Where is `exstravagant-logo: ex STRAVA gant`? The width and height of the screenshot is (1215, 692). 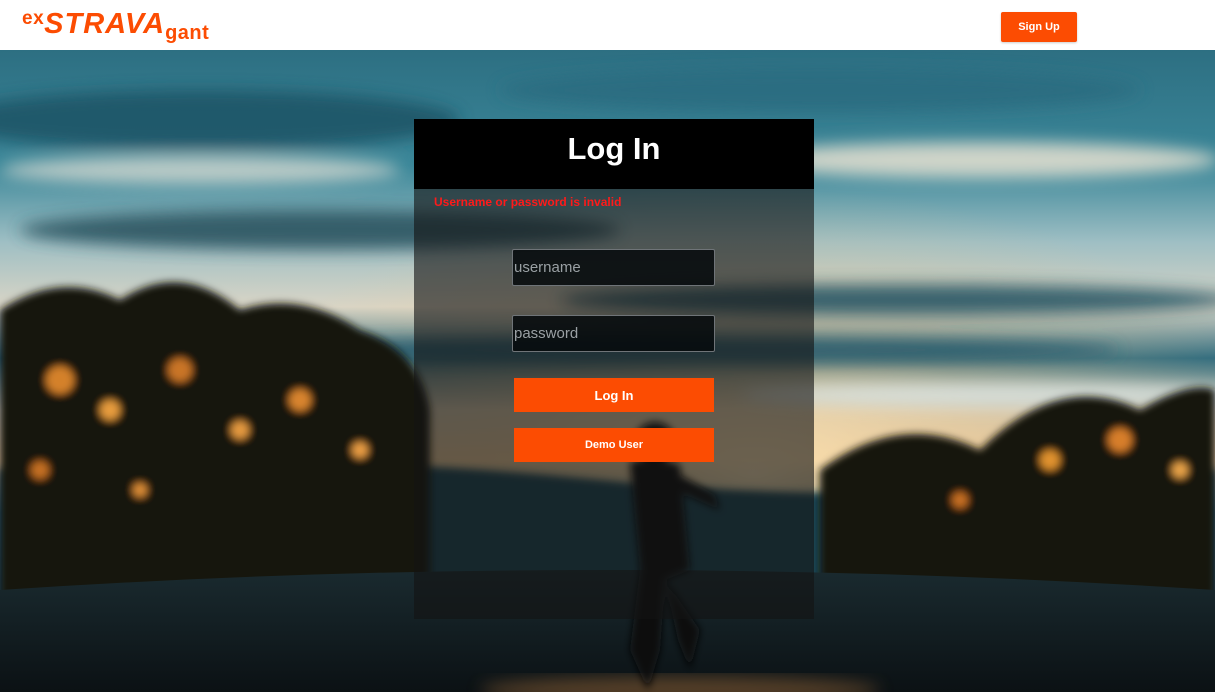
exstravagant-logo: ex STRAVA gant is located at coordinates (116, 25).